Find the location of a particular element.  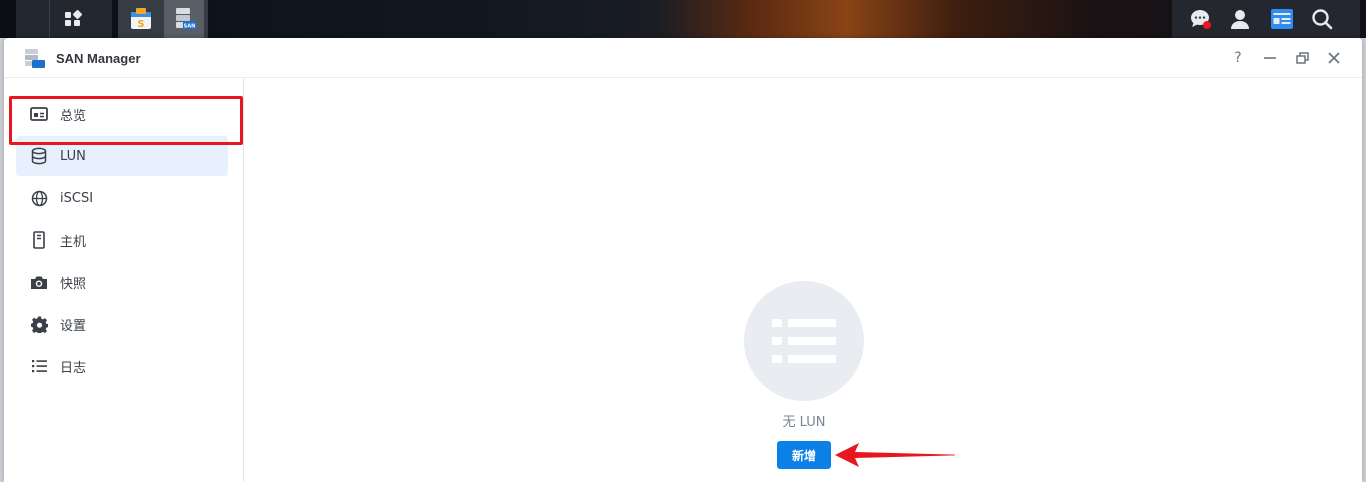

sidebar-item-label: 日志 is located at coordinates (73, 368).